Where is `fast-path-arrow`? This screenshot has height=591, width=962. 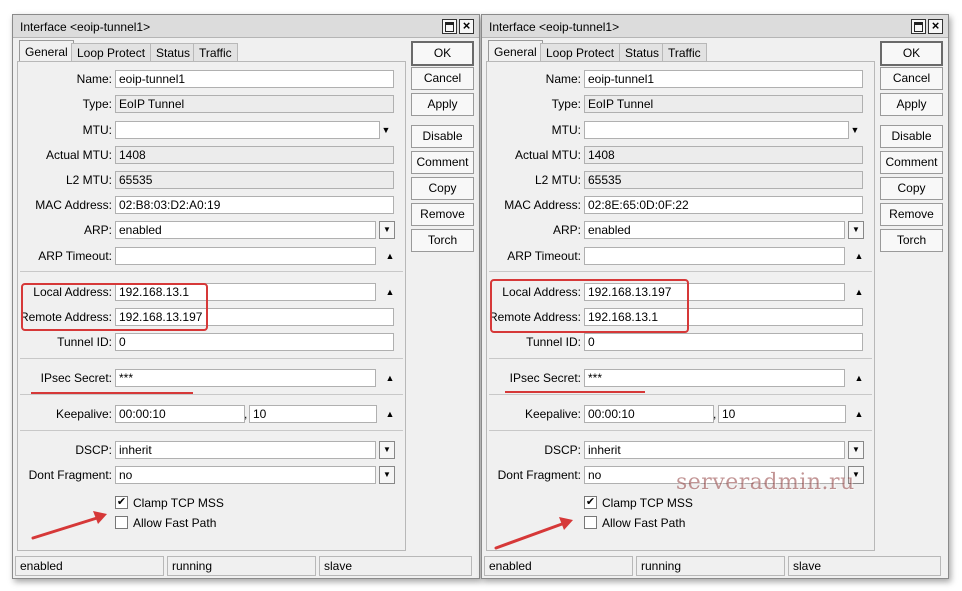 fast-path-arrow is located at coordinates (69, 525).